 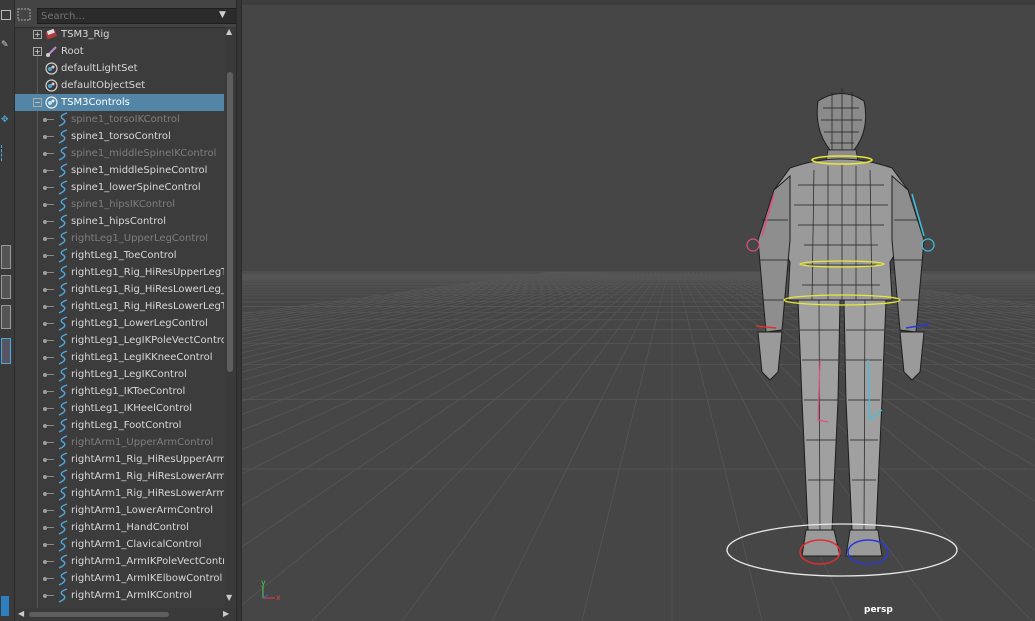 I want to click on outliner-item-tsm3-rig: + TSM3_Rig, so click(x=119, y=34).